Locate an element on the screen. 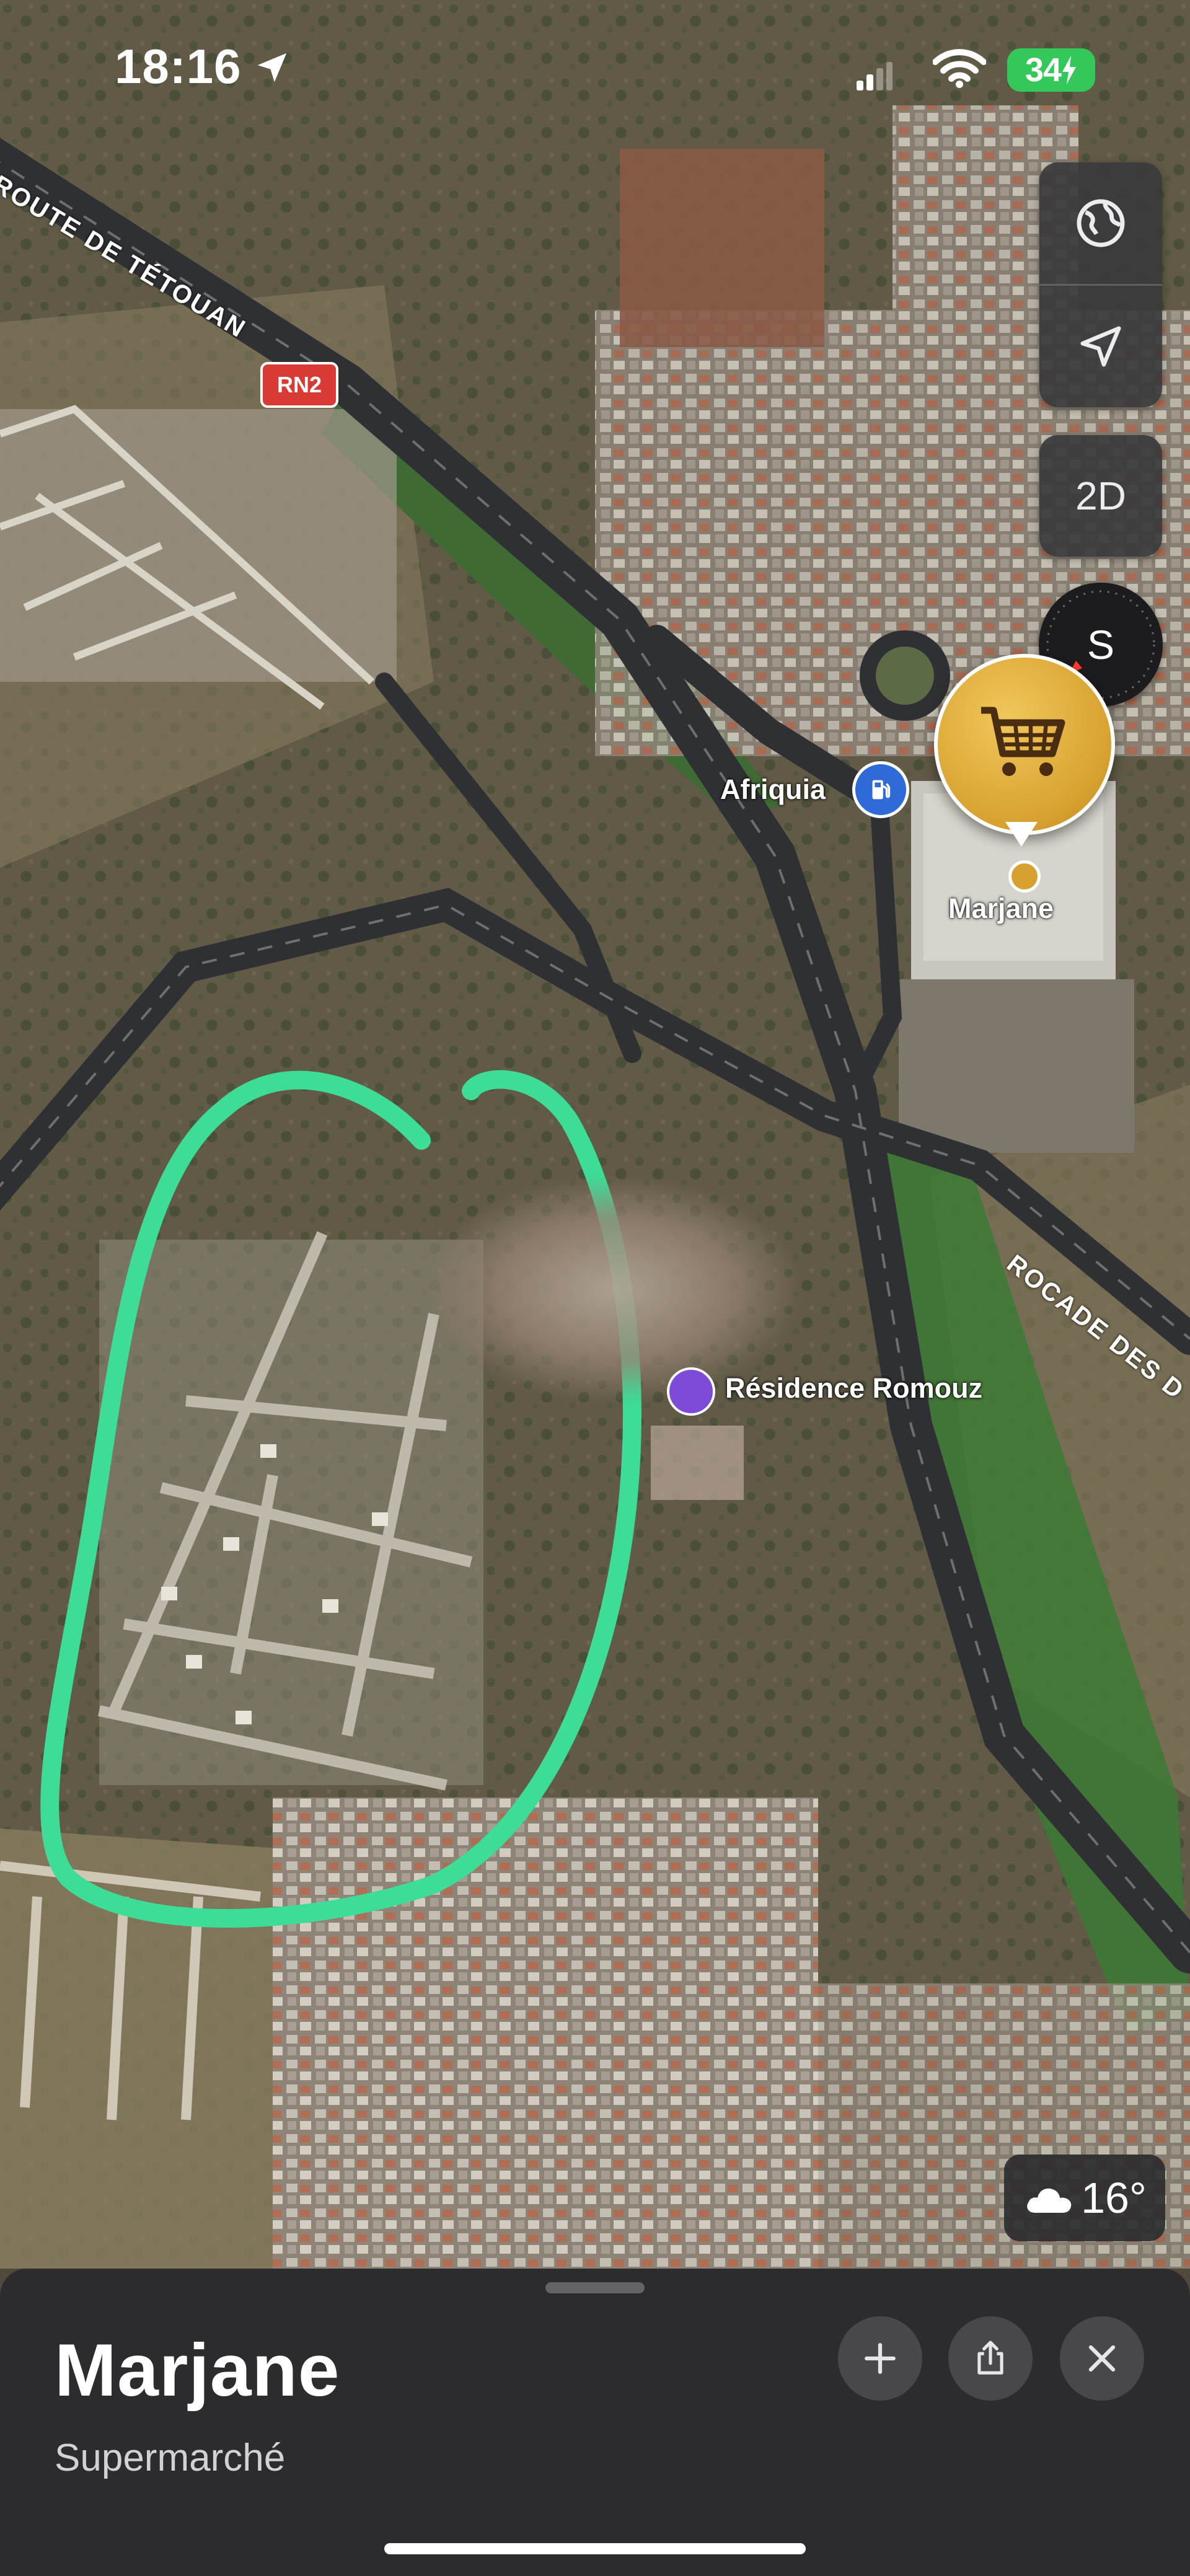 This screenshot has width=1190, height=2576. wifi-icon is located at coordinates (959, 68).